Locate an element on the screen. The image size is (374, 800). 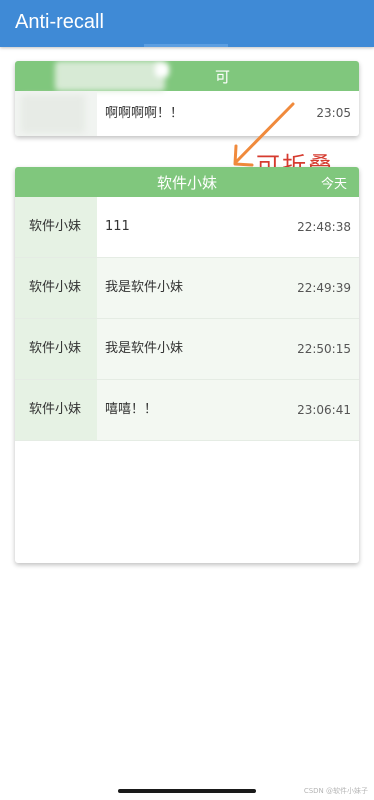
collapsed-conversation-card: 可 啊啊啊啊！！ 23:05 is located at coordinates (187, 98).